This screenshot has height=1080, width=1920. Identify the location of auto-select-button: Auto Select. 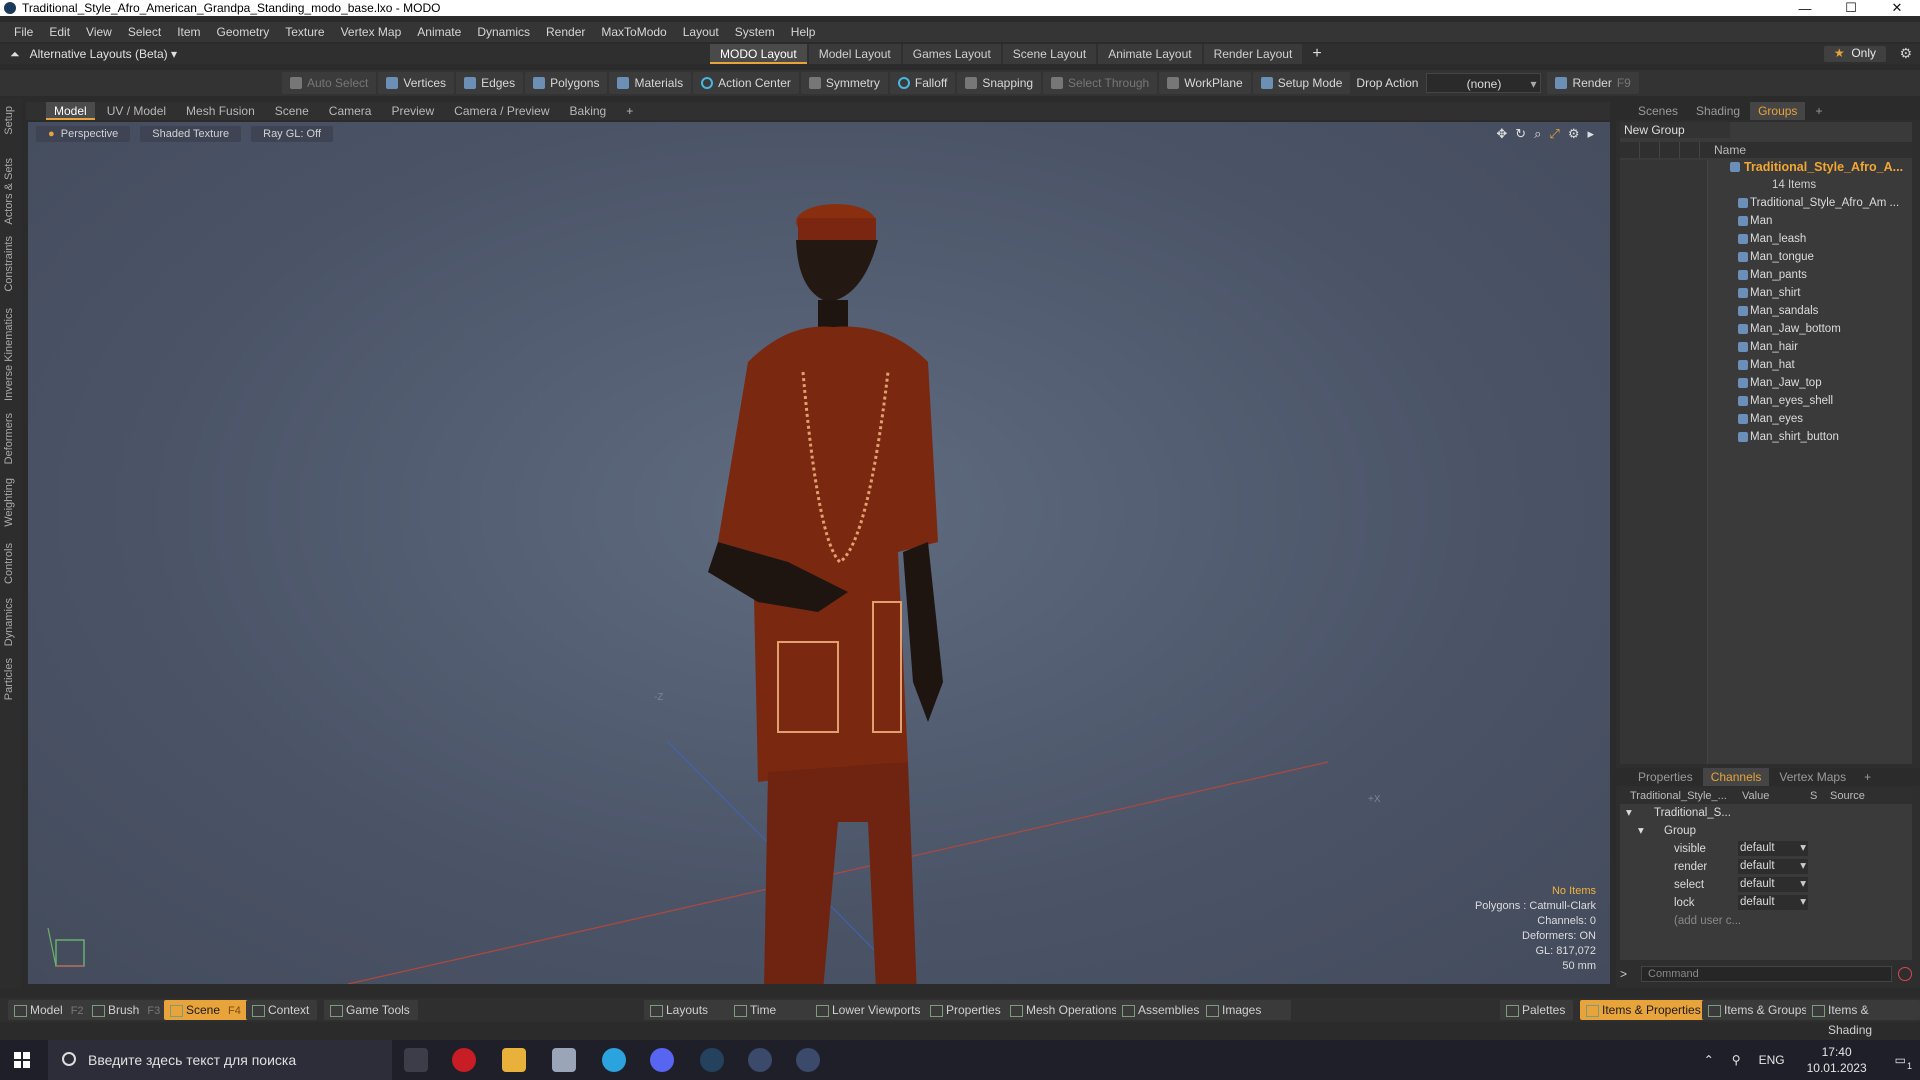
(329, 83).